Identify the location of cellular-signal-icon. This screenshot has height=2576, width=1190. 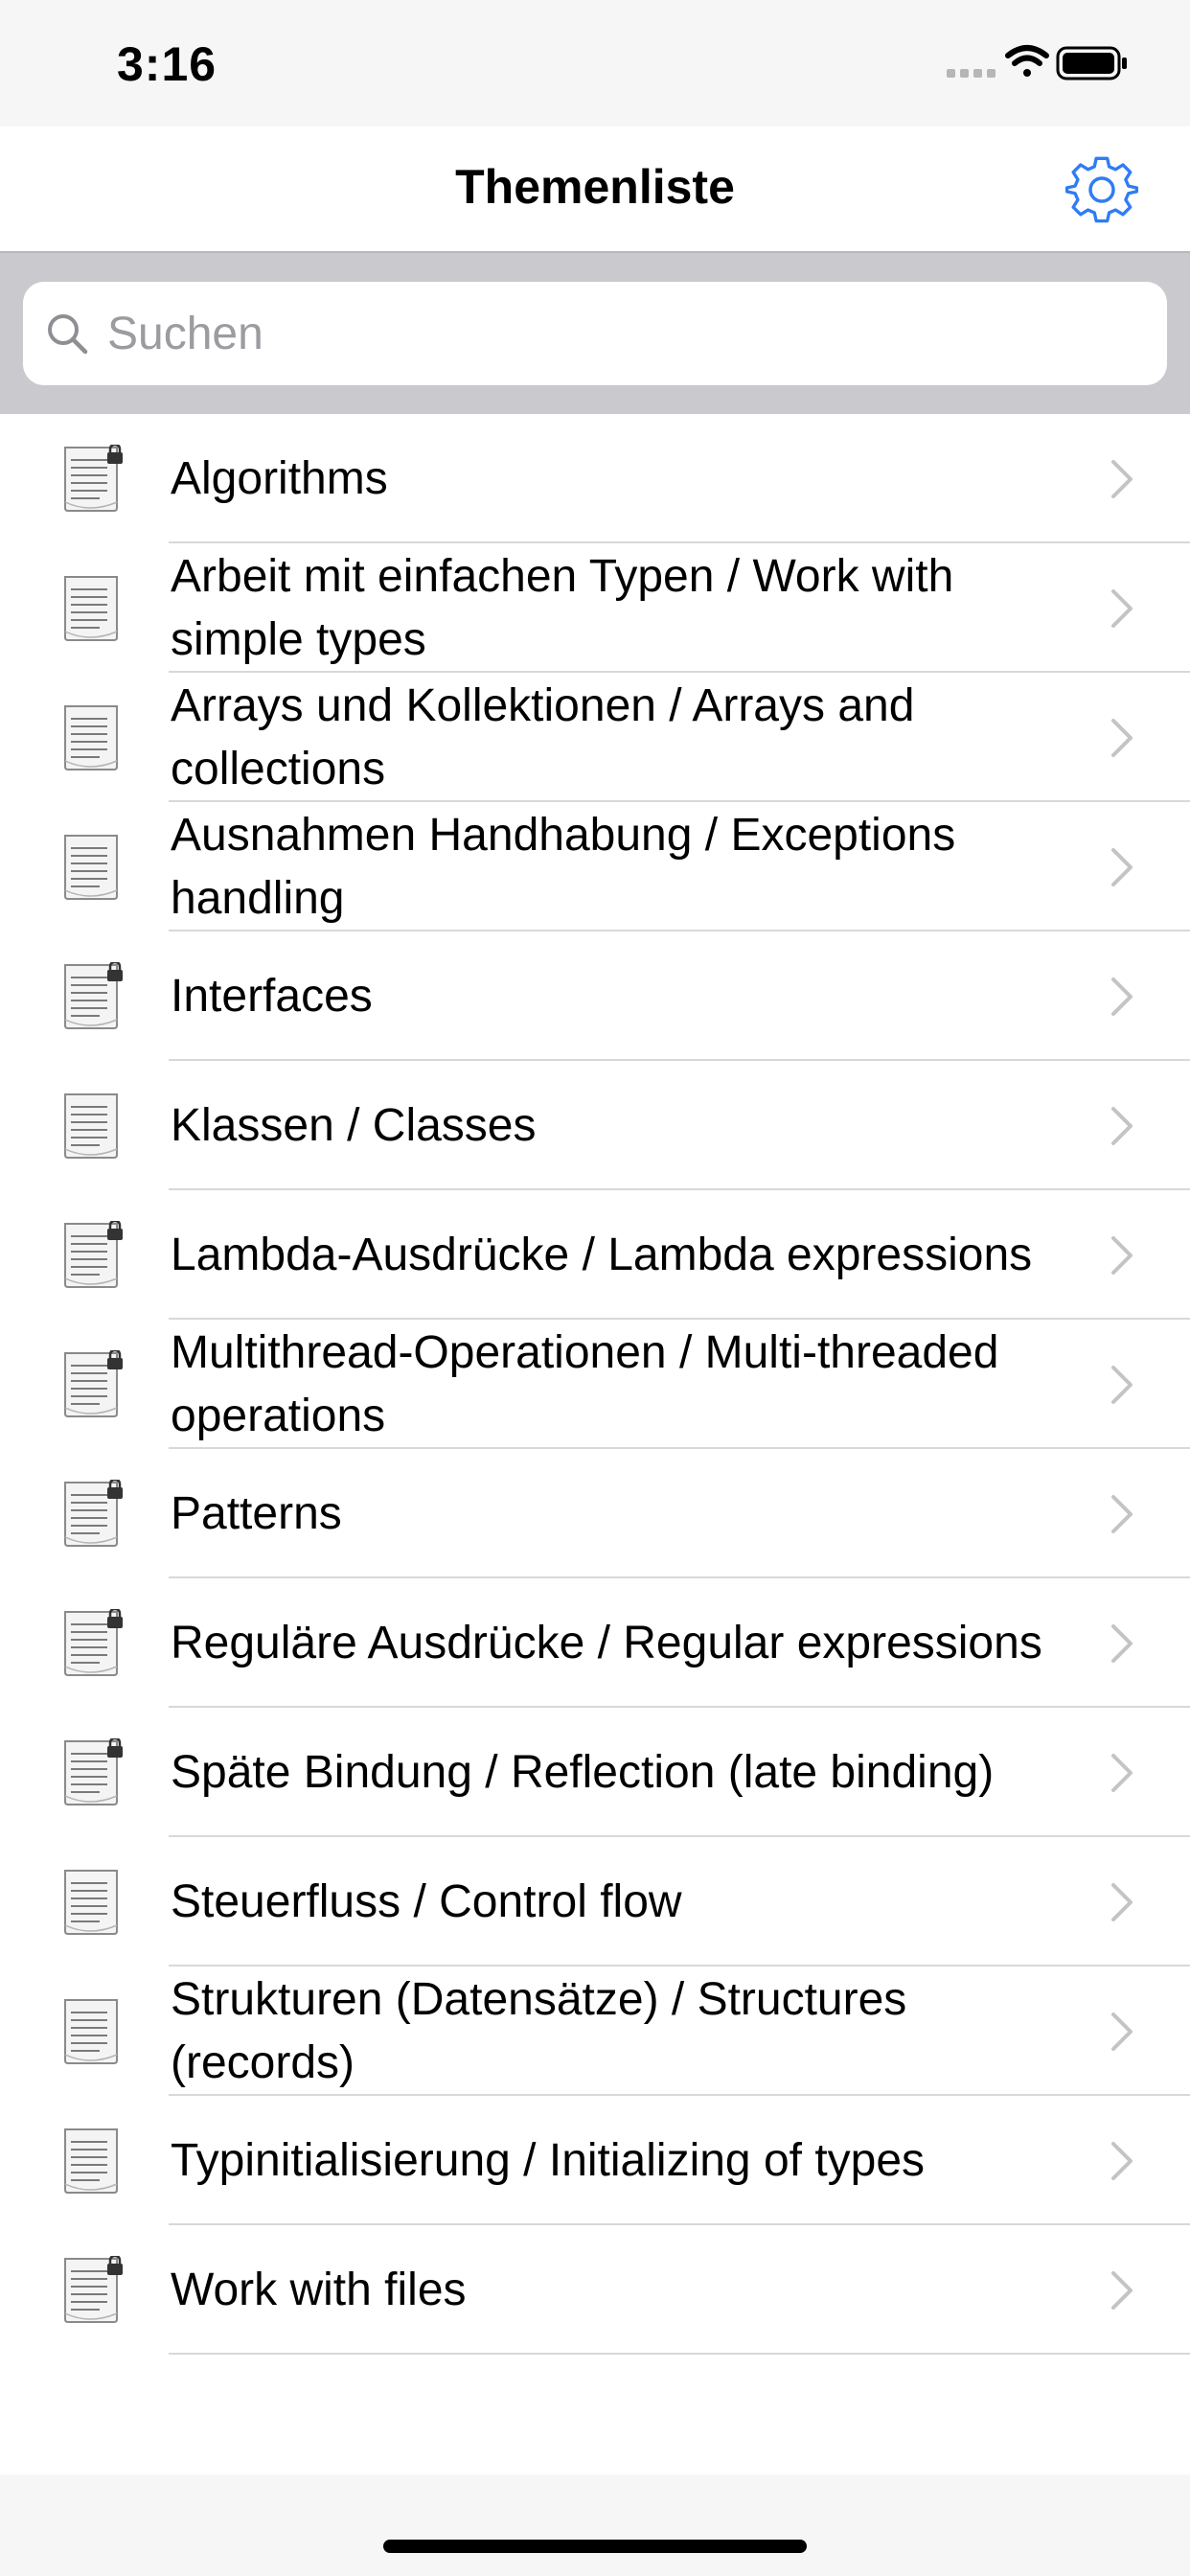
(971, 73).